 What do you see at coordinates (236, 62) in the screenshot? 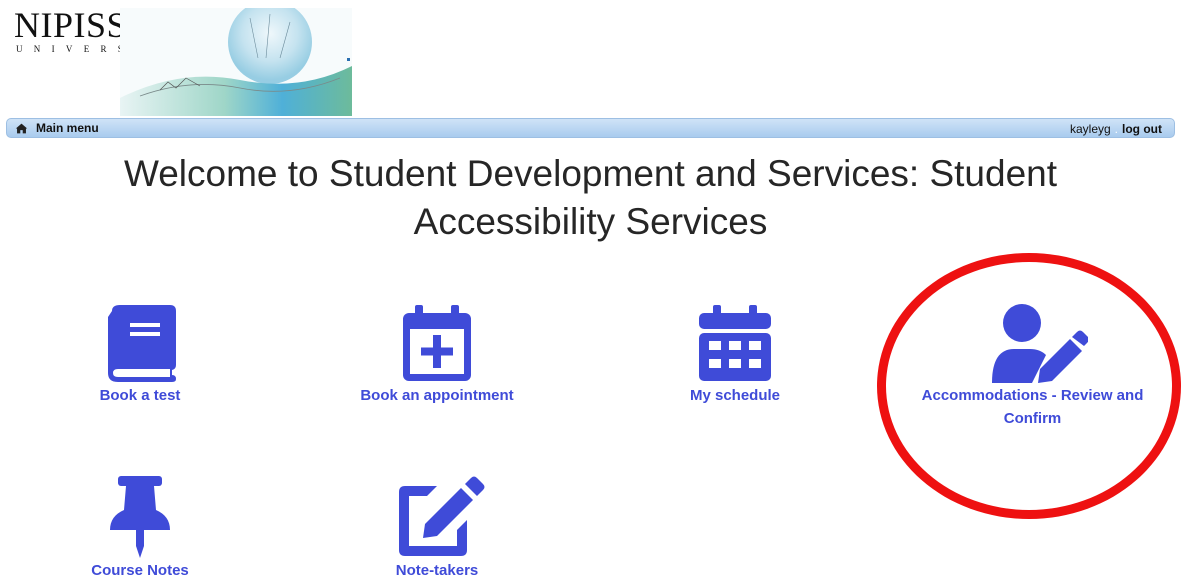
I see `logo-artwork` at bounding box center [236, 62].